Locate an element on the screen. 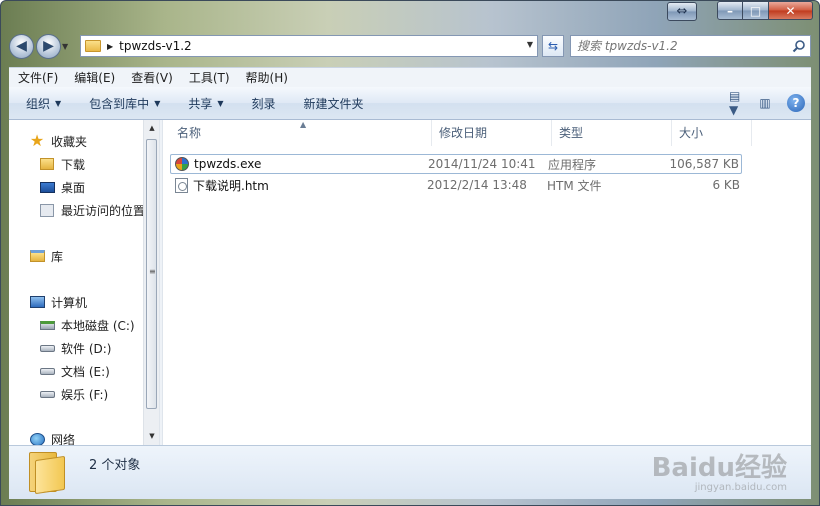  command-bar-right: ▤ ▼ ▥ ? is located at coordinates (767, 103).